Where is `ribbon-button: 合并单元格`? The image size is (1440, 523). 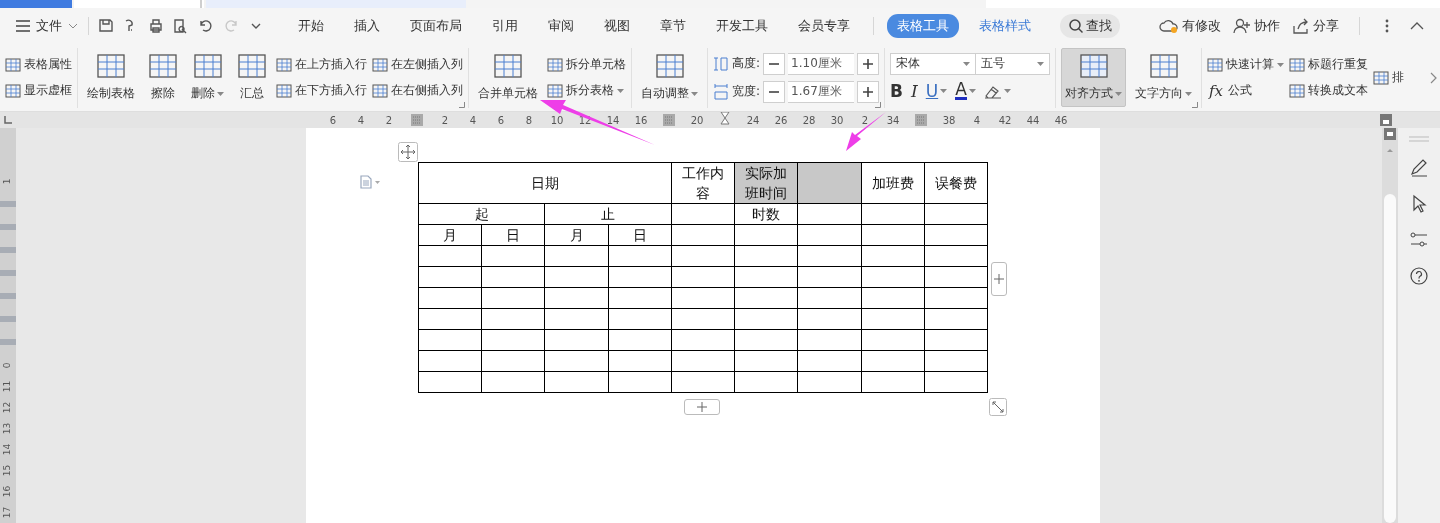 ribbon-button: 合并单元格 is located at coordinates (508, 77).